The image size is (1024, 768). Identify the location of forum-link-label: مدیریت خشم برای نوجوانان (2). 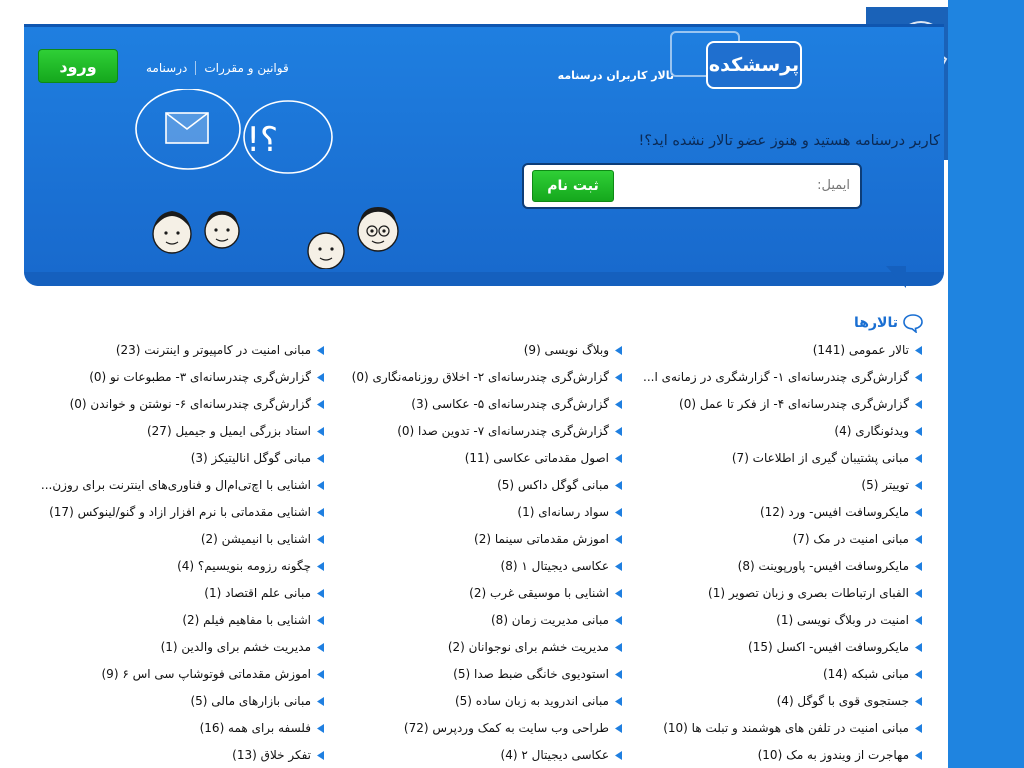
(528, 647).